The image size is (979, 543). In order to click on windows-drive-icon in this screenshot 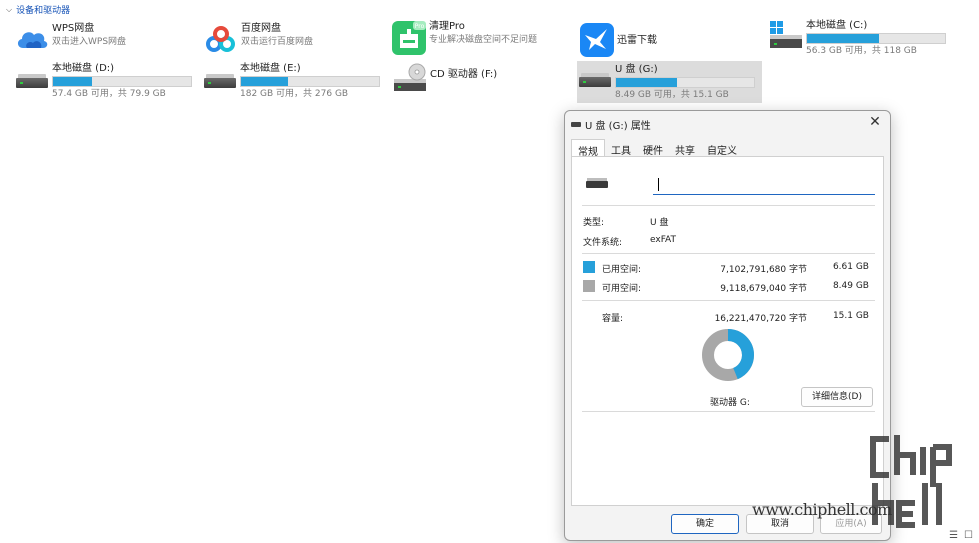, I will do `click(786, 37)`.